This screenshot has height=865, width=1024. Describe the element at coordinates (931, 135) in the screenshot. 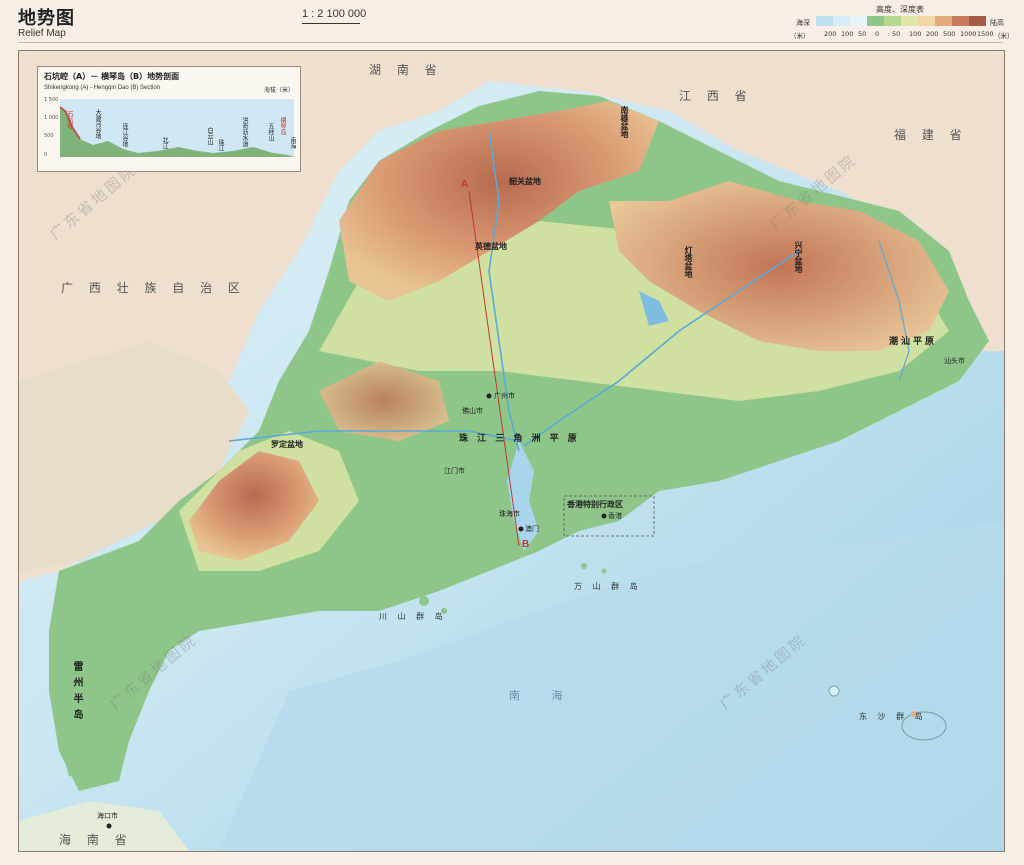

I see `province-label: 福 建 省` at that location.